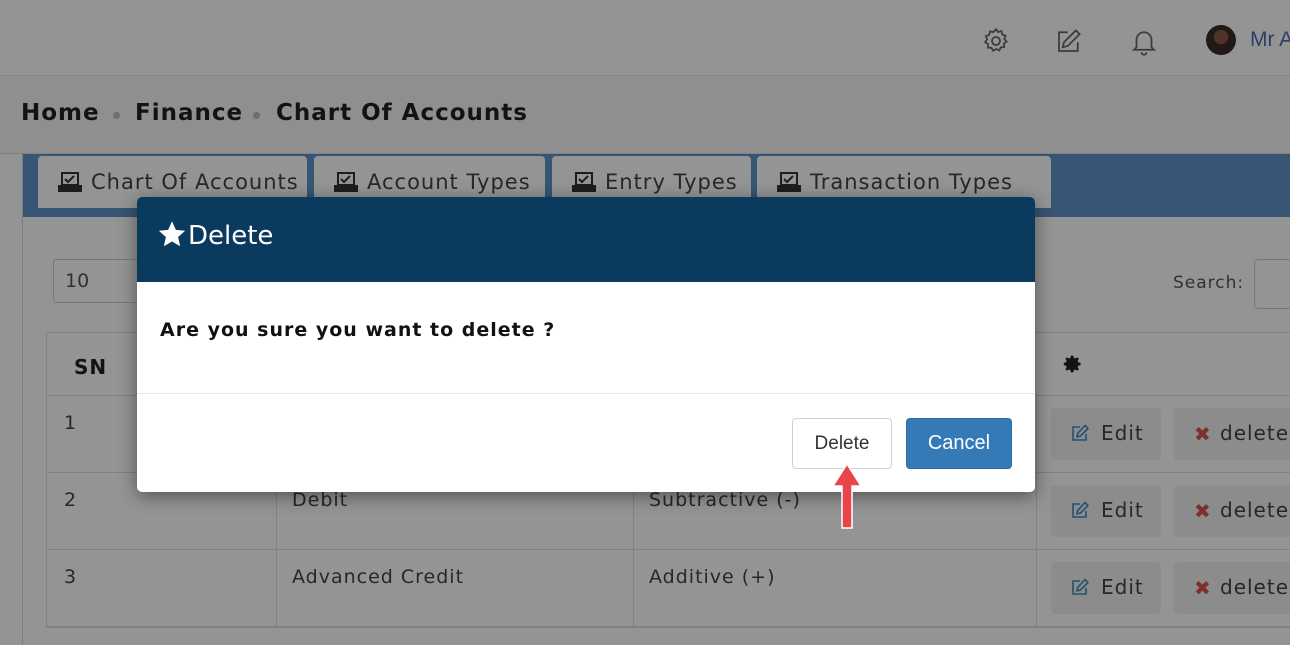  I want to click on dialog-body: Are you sure you want to delete ?, so click(586, 338).